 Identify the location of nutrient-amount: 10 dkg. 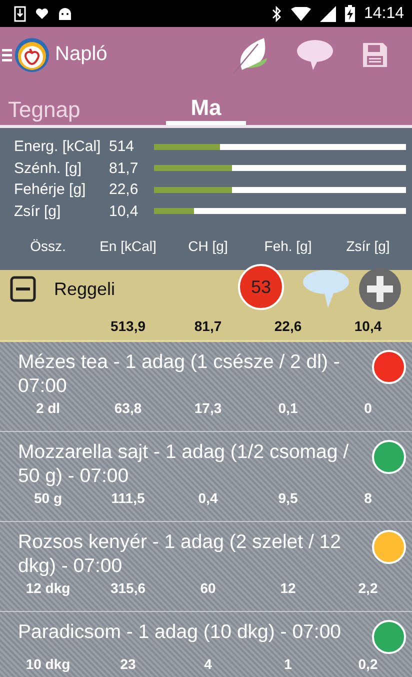
(48, 664).